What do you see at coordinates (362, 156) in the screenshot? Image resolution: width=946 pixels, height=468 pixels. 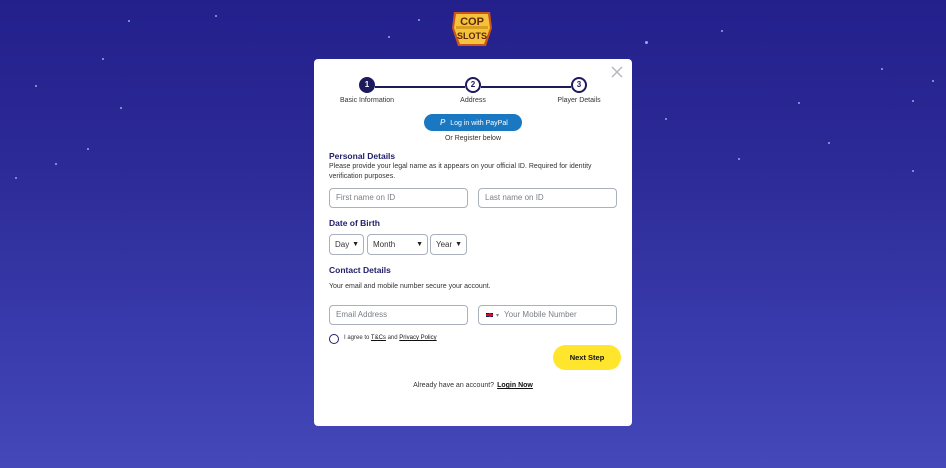 I see `personal-details-heading: Personal Details` at bounding box center [362, 156].